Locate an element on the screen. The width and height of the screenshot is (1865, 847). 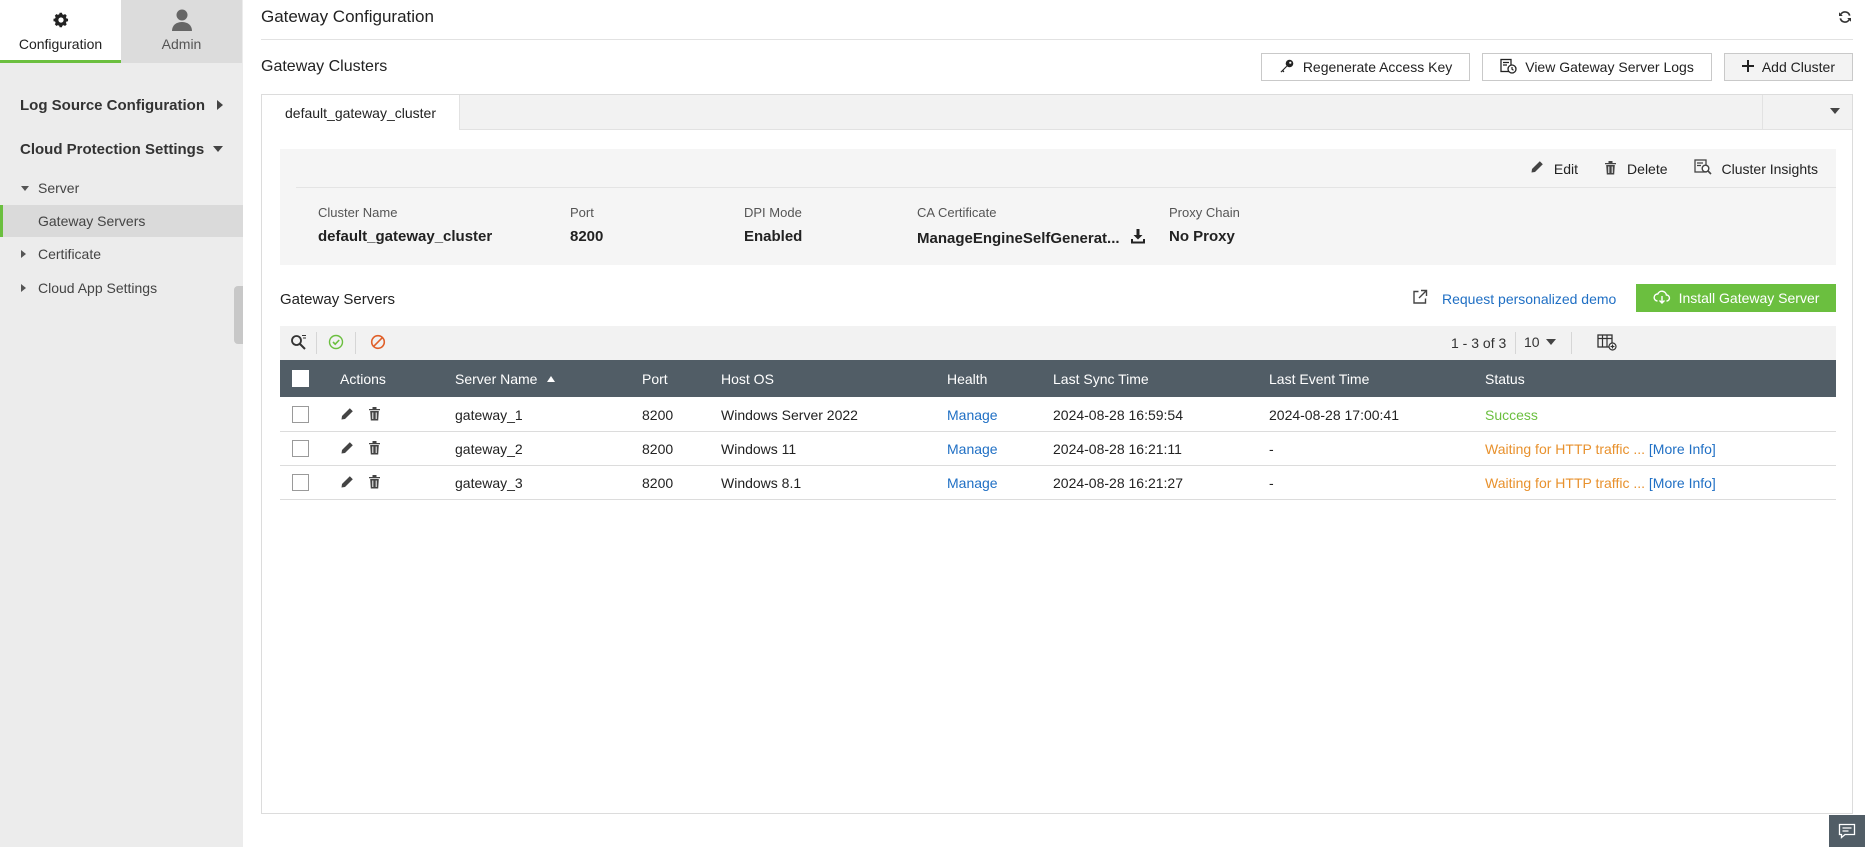
sidebar-item-label: Server is located at coordinates (59, 188).